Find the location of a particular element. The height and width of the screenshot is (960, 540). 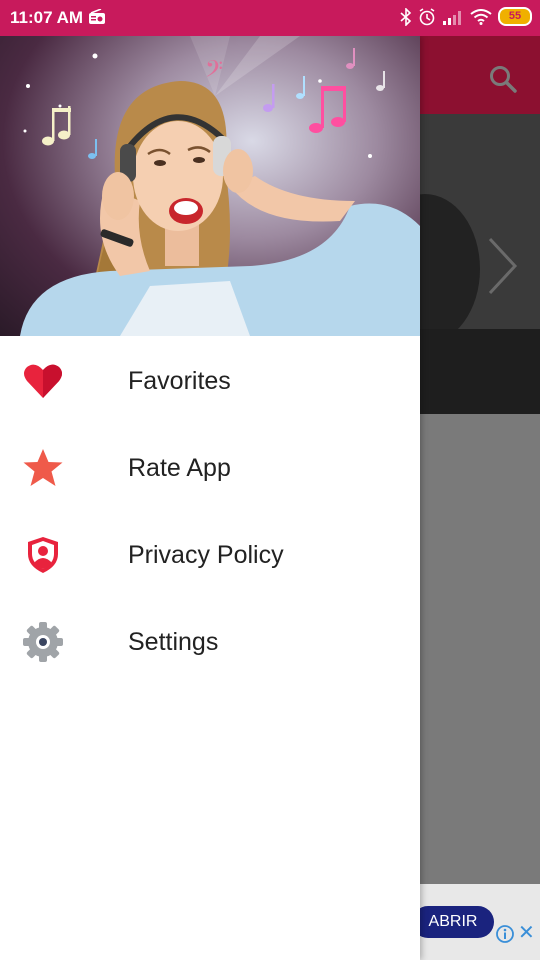

search-icon is located at coordinates (503, 79).